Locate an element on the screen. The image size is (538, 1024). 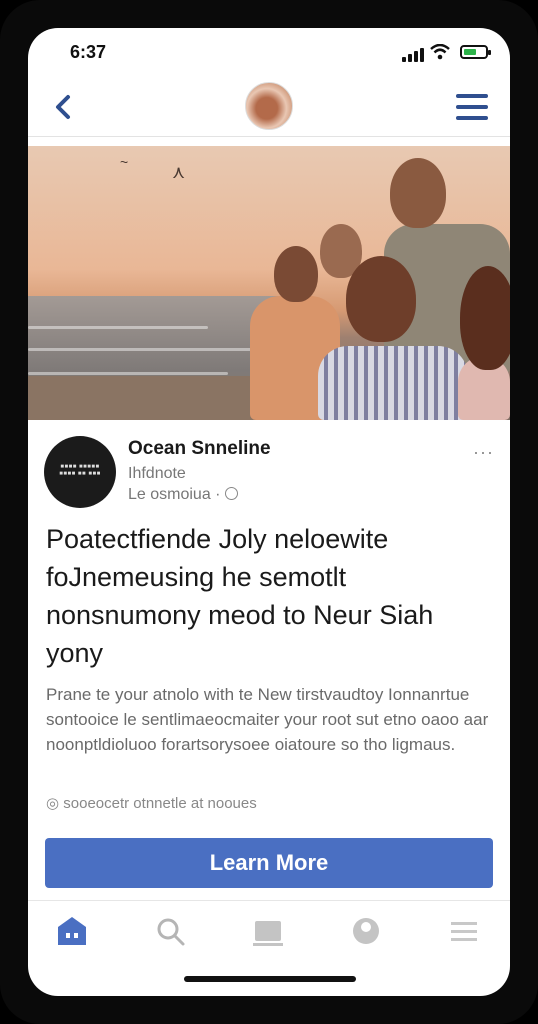
post-caption-text: sooeocetr otnnetle at nooues is located at coordinates (160, 803).